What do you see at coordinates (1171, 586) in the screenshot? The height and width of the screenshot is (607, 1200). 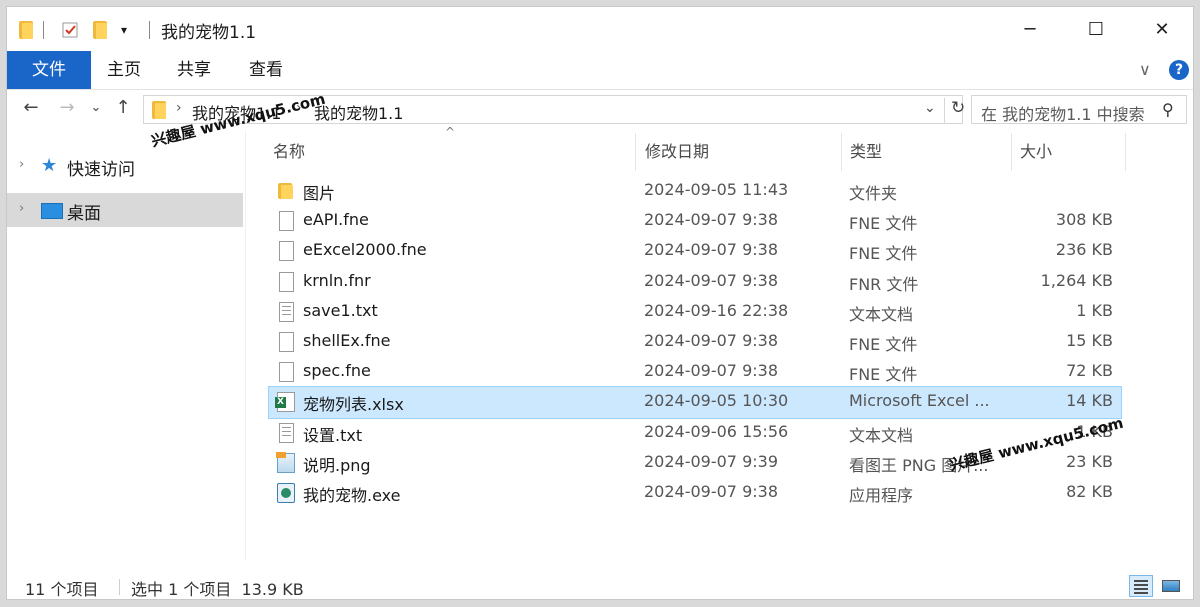 I see `large-icons-view-icon` at bounding box center [1171, 586].